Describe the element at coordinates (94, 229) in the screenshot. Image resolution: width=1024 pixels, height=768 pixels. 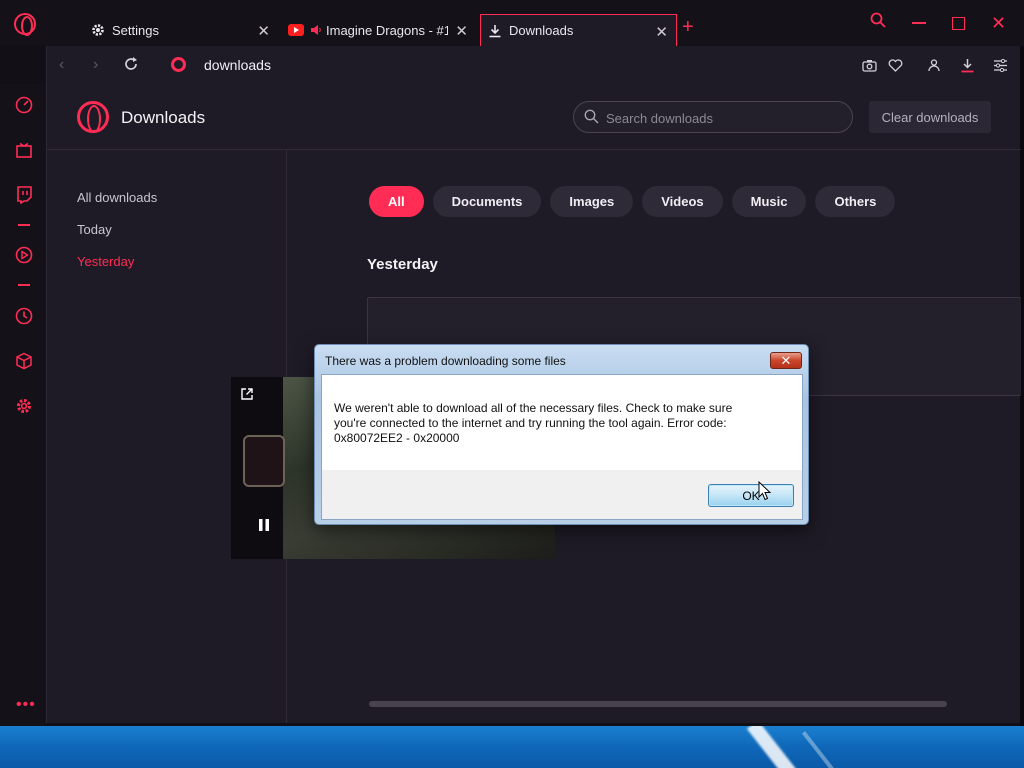
I see `nav-today: Today` at that location.